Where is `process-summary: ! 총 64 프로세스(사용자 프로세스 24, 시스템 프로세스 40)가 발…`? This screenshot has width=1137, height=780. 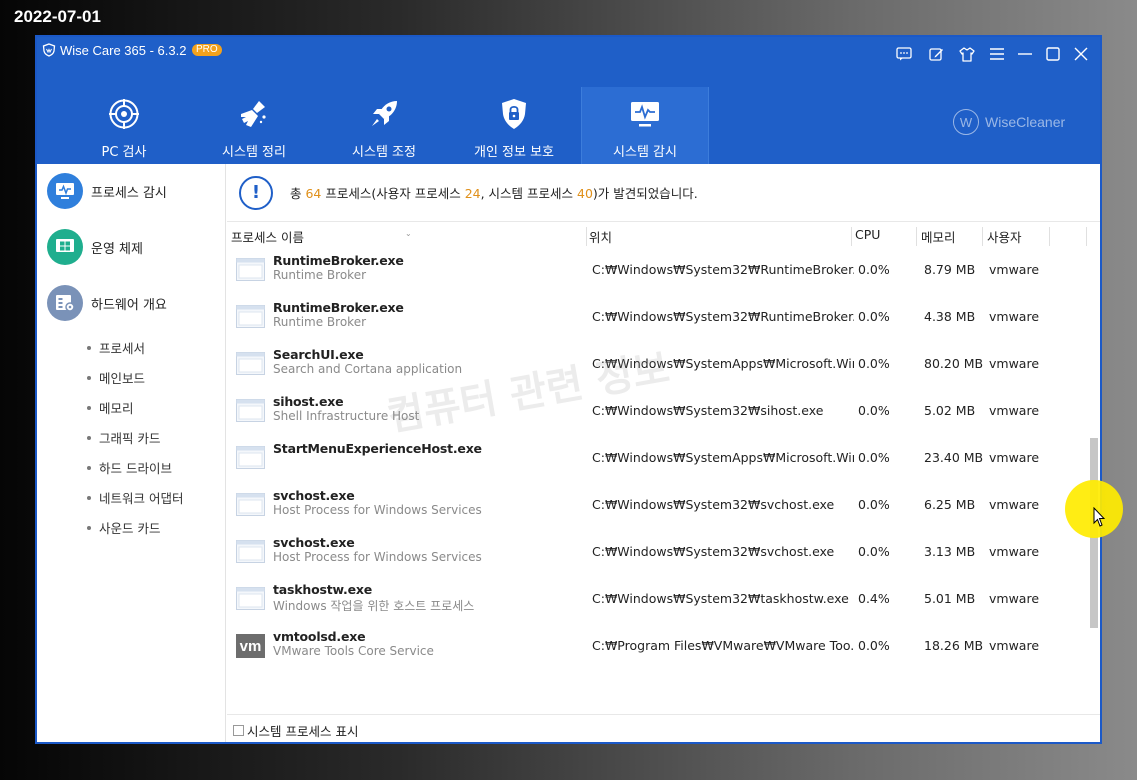 process-summary: ! 총 64 프로세스(사용자 프로세스 24, 시스템 프로세스 40)가 발… is located at coordinates (663, 193).